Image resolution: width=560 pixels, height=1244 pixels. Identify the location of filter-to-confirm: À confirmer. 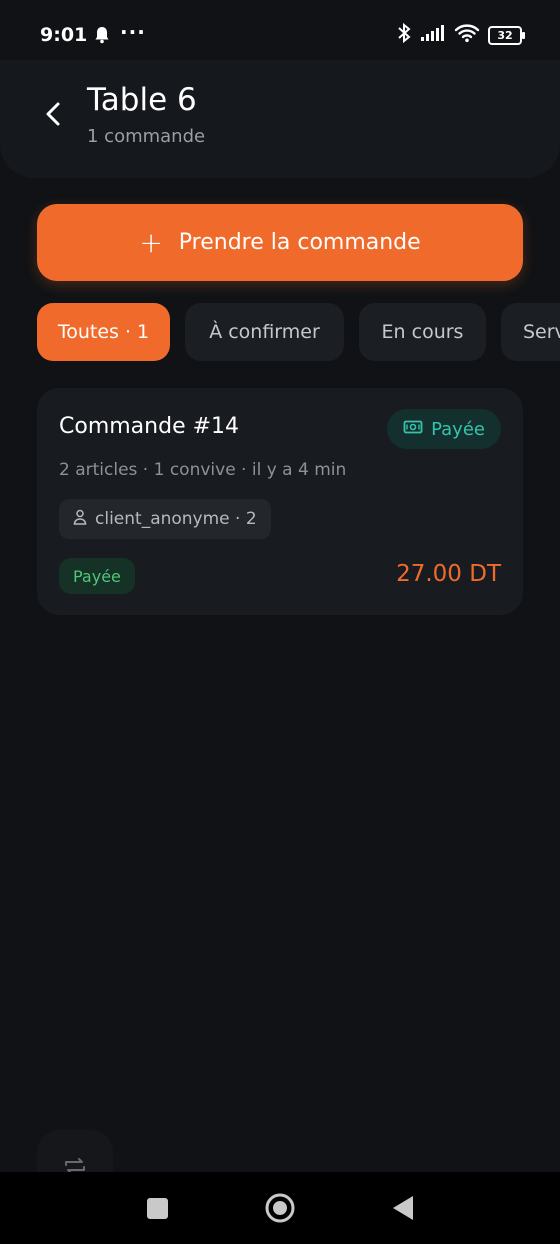
(264, 332).